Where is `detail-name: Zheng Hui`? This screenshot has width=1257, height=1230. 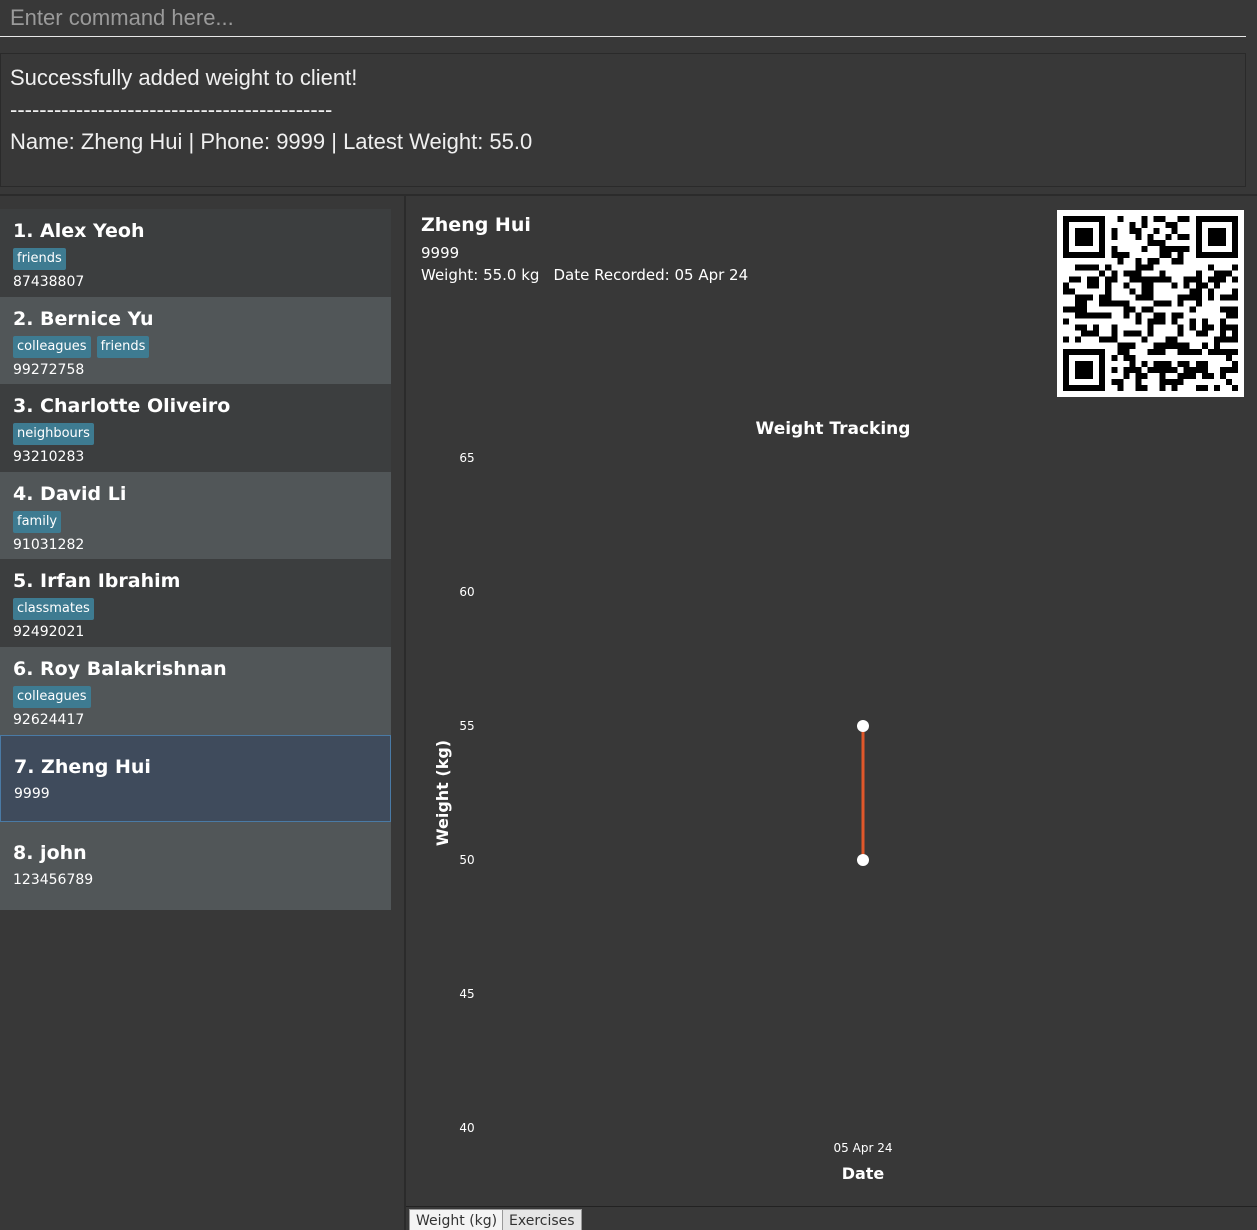
detail-name: Zheng Hui is located at coordinates (476, 225).